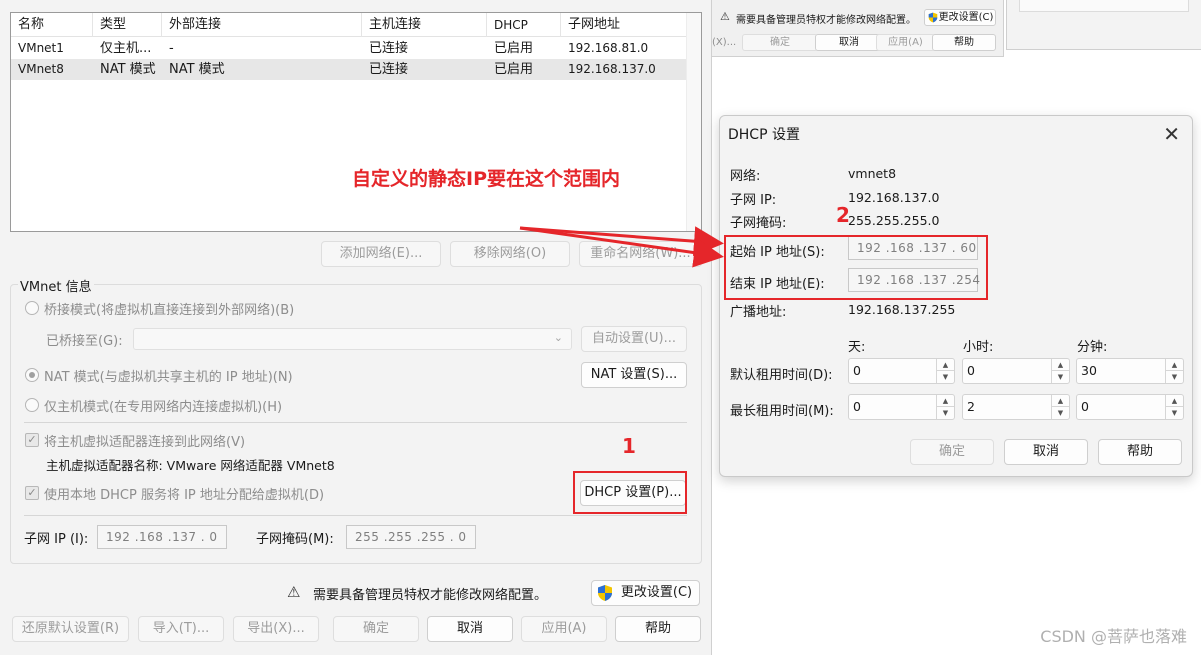 The width and height of the screenshot is (1201, 655). I want to click on connect-adapter-label: 将主机虚拟适配器连接到此网络(V), so click(145, 442).